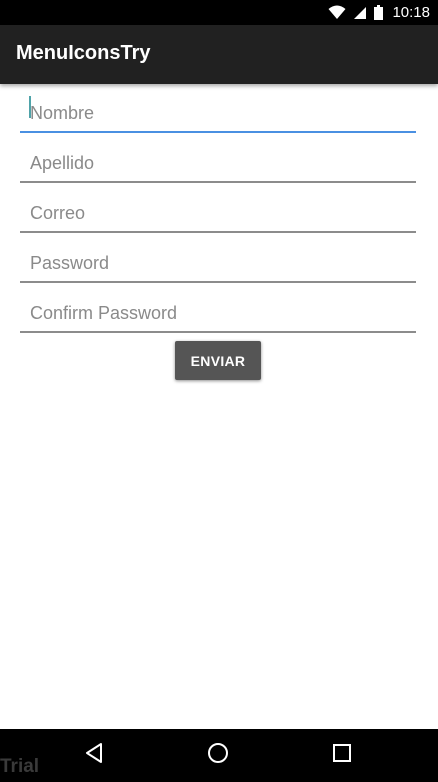 The width and height of the screenshot is (438, 782). I want to click on field-password, so click(218, 259).